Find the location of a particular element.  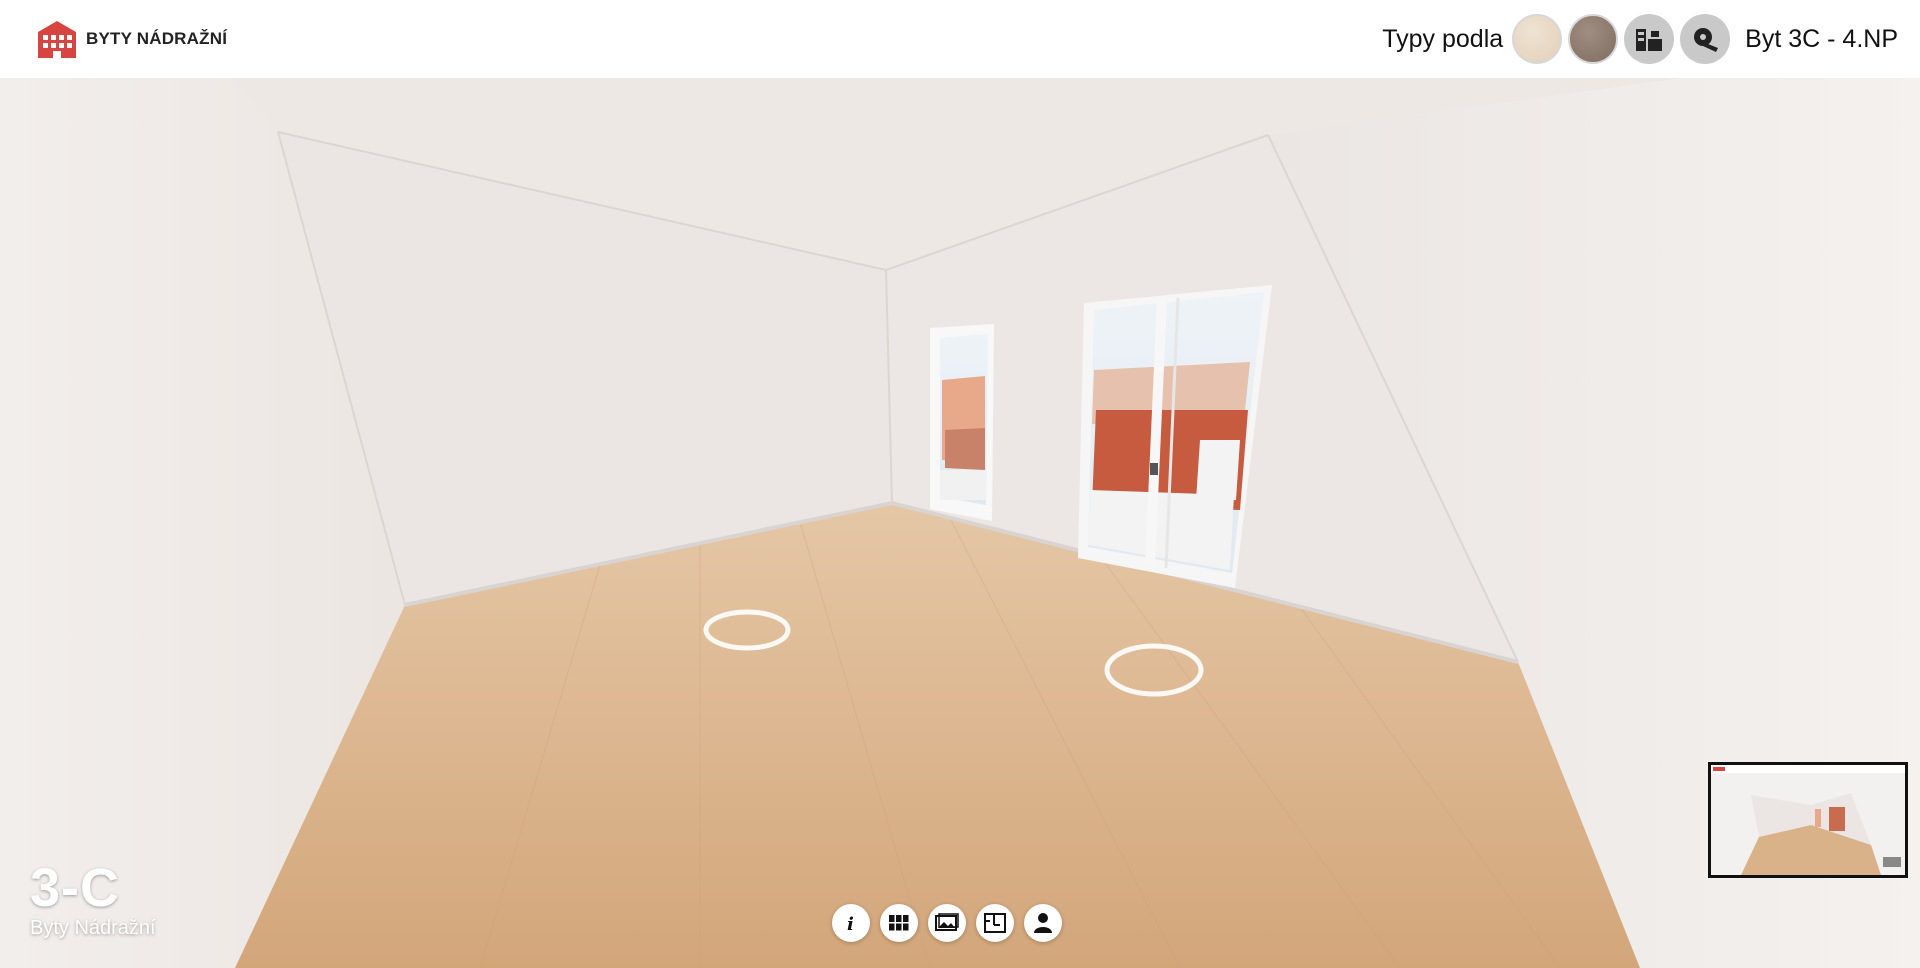

grid-button is located at coordinates (899, 923).